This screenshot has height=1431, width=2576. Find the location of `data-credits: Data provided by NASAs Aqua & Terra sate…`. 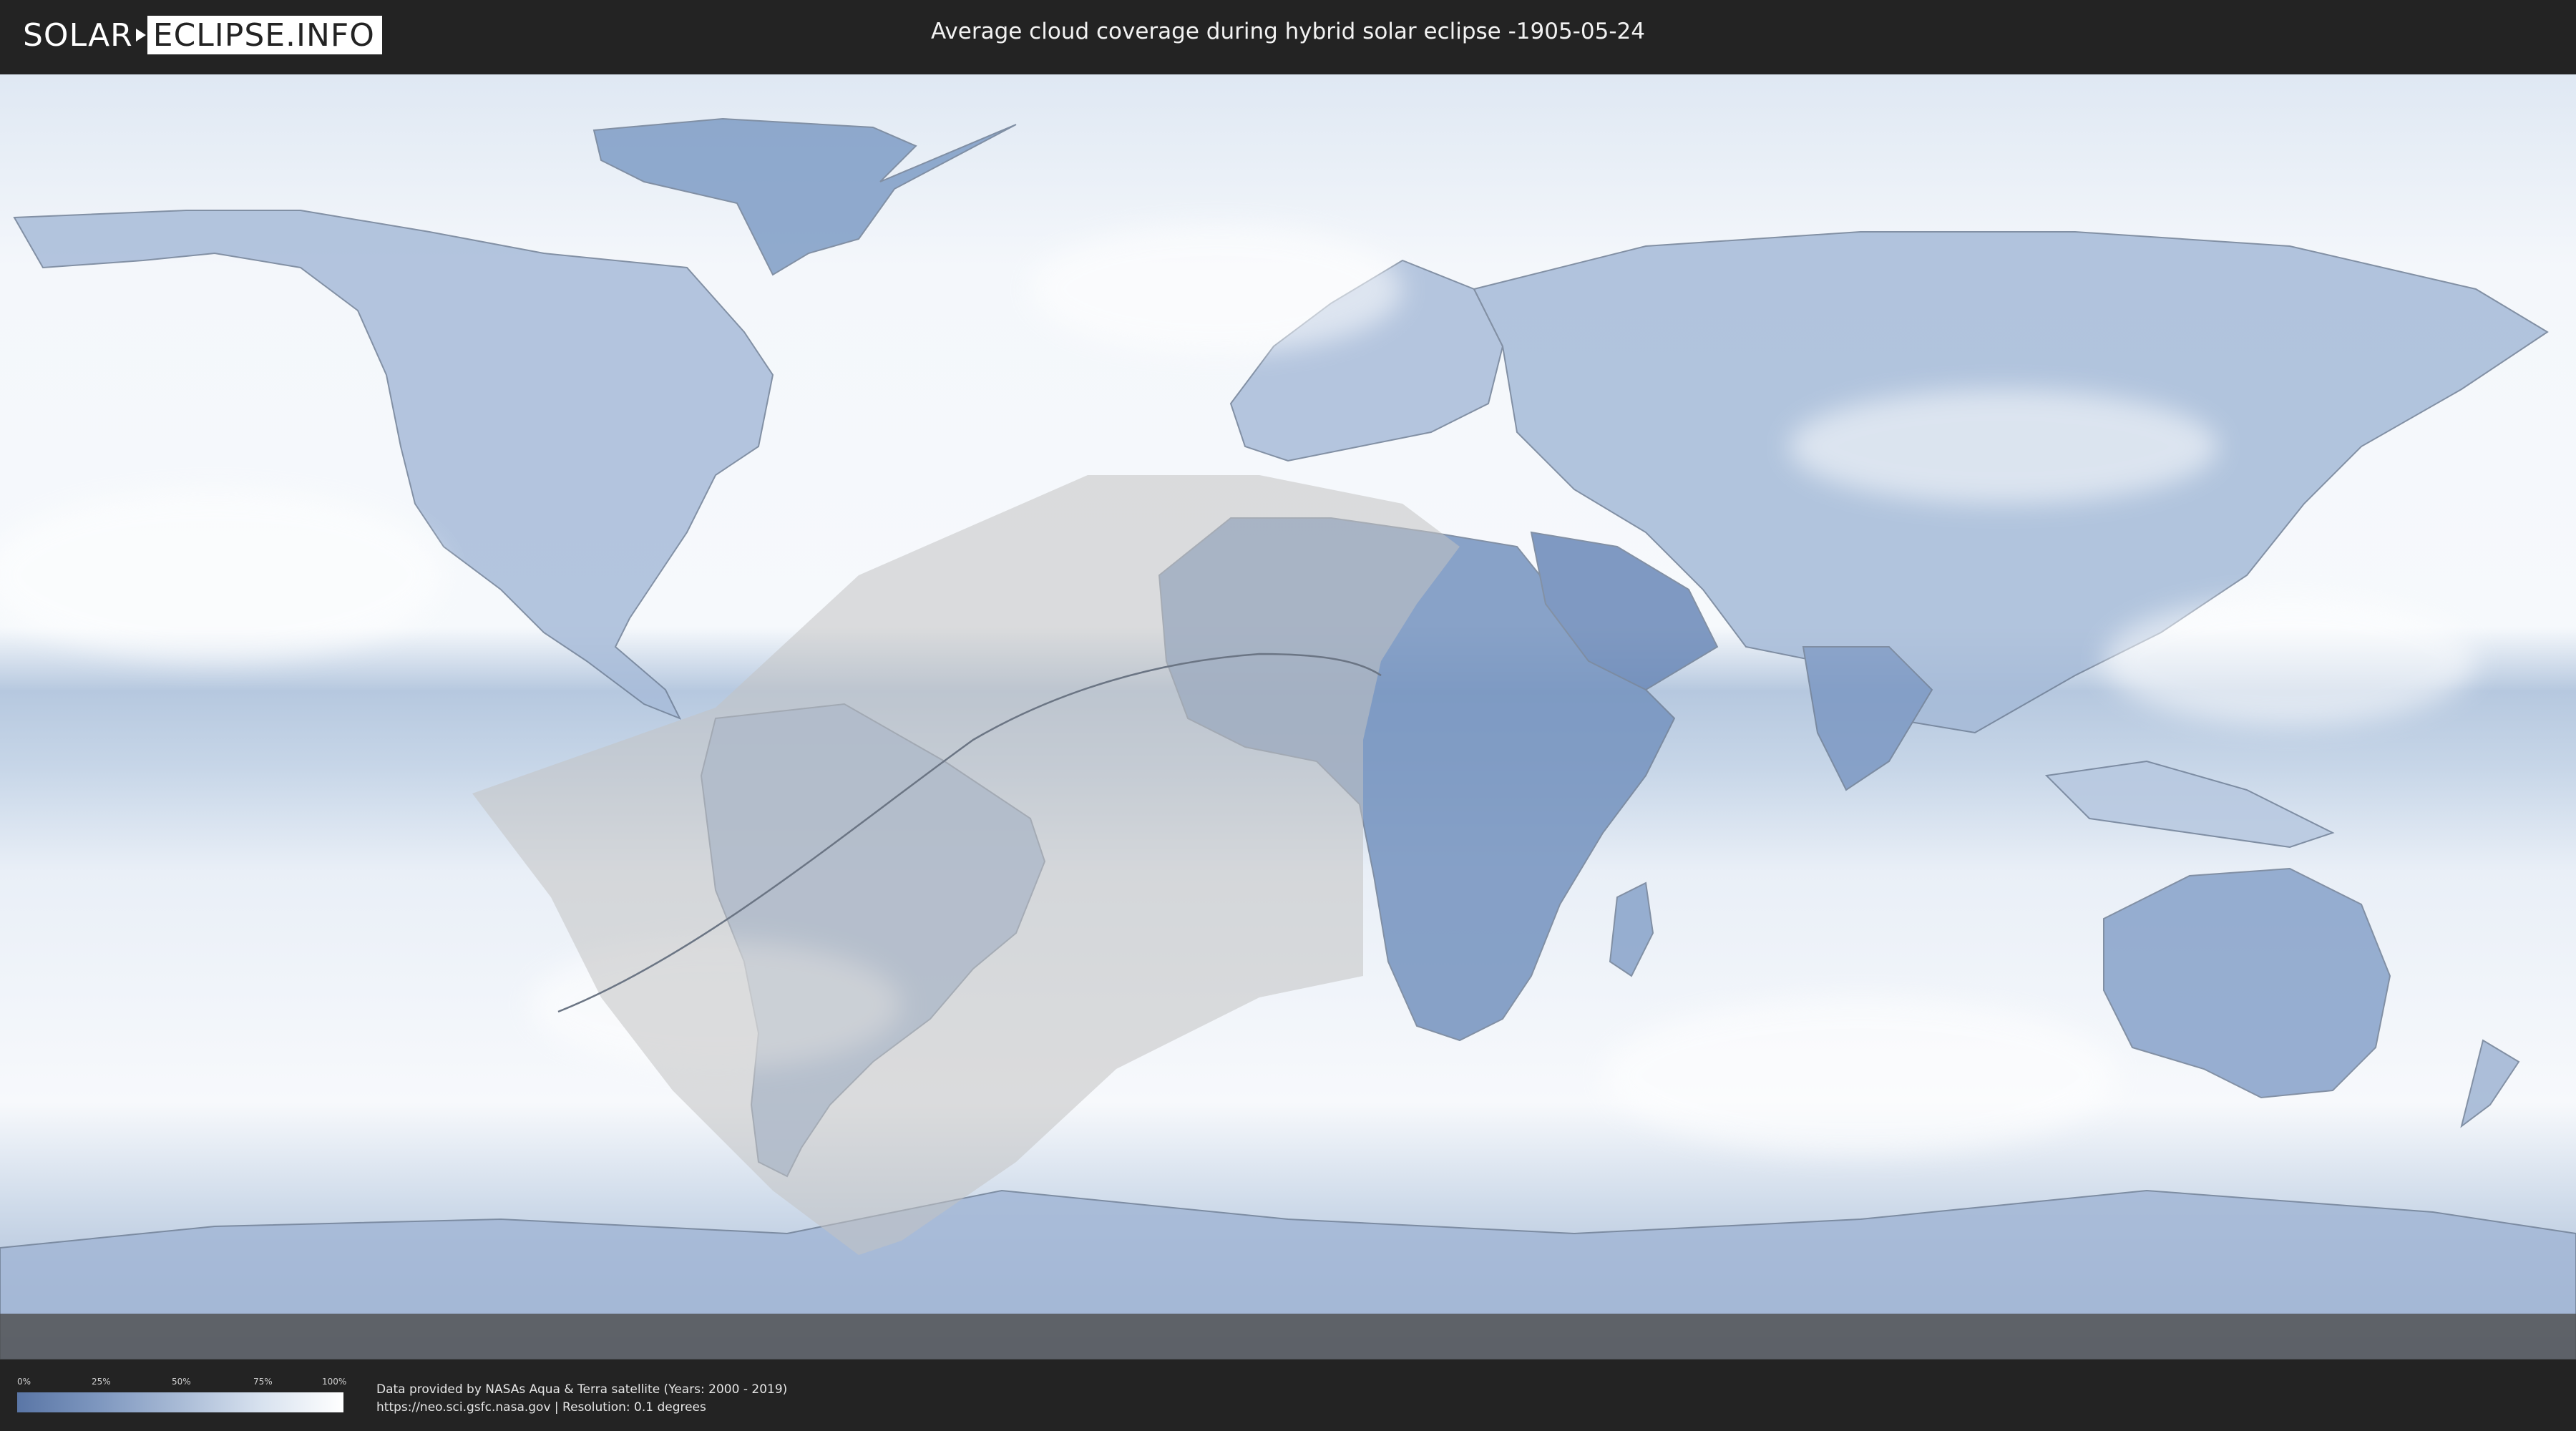

data-credits: Data provided by NASAs Aqua & Terra sate… is located at coordinates (581, 1399).